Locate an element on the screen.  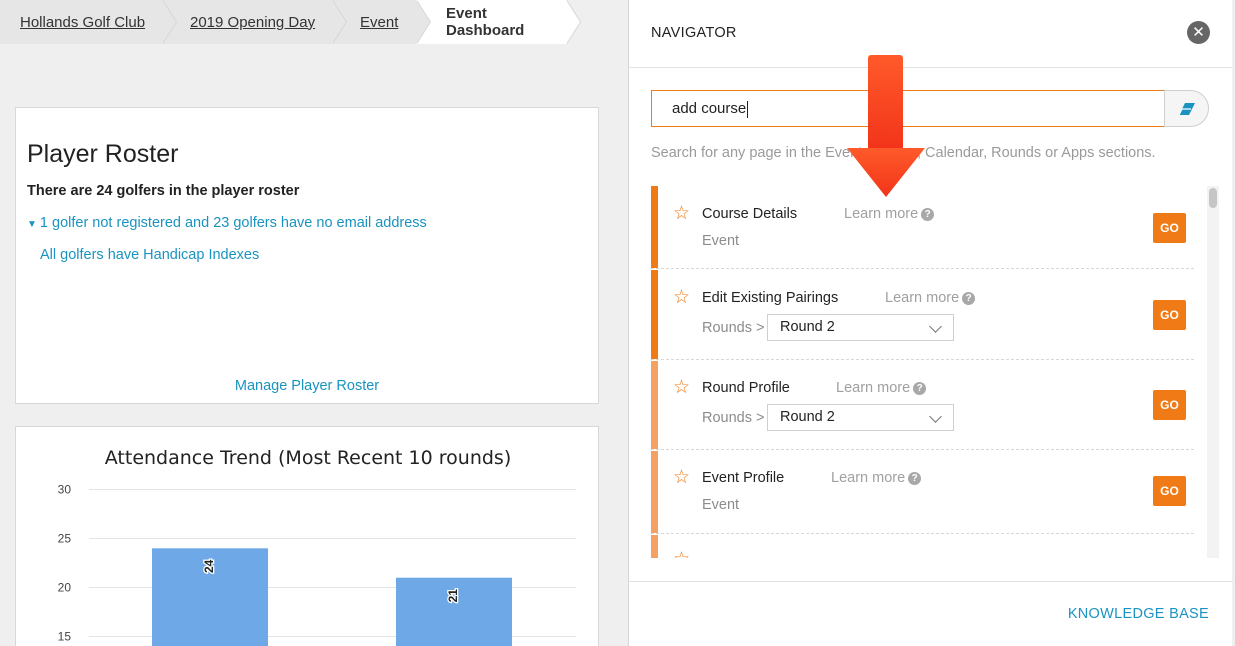
breadcrumb-link-event-name: 2019 Opening Day is located at coordinates (252, 22).